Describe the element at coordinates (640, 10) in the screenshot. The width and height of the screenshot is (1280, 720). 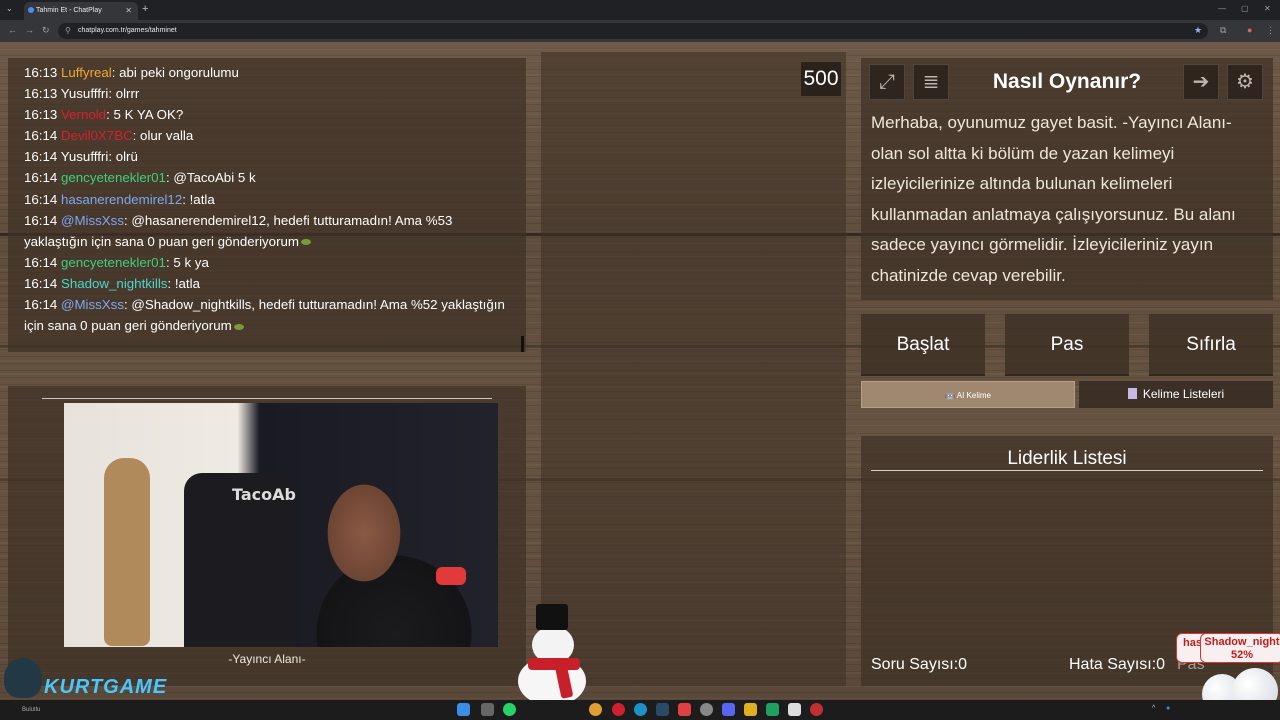
I see `browser-tabbar: ⌄ Tahmin Et - ChatPlay ✕ + — ▢ ✕` at that location.